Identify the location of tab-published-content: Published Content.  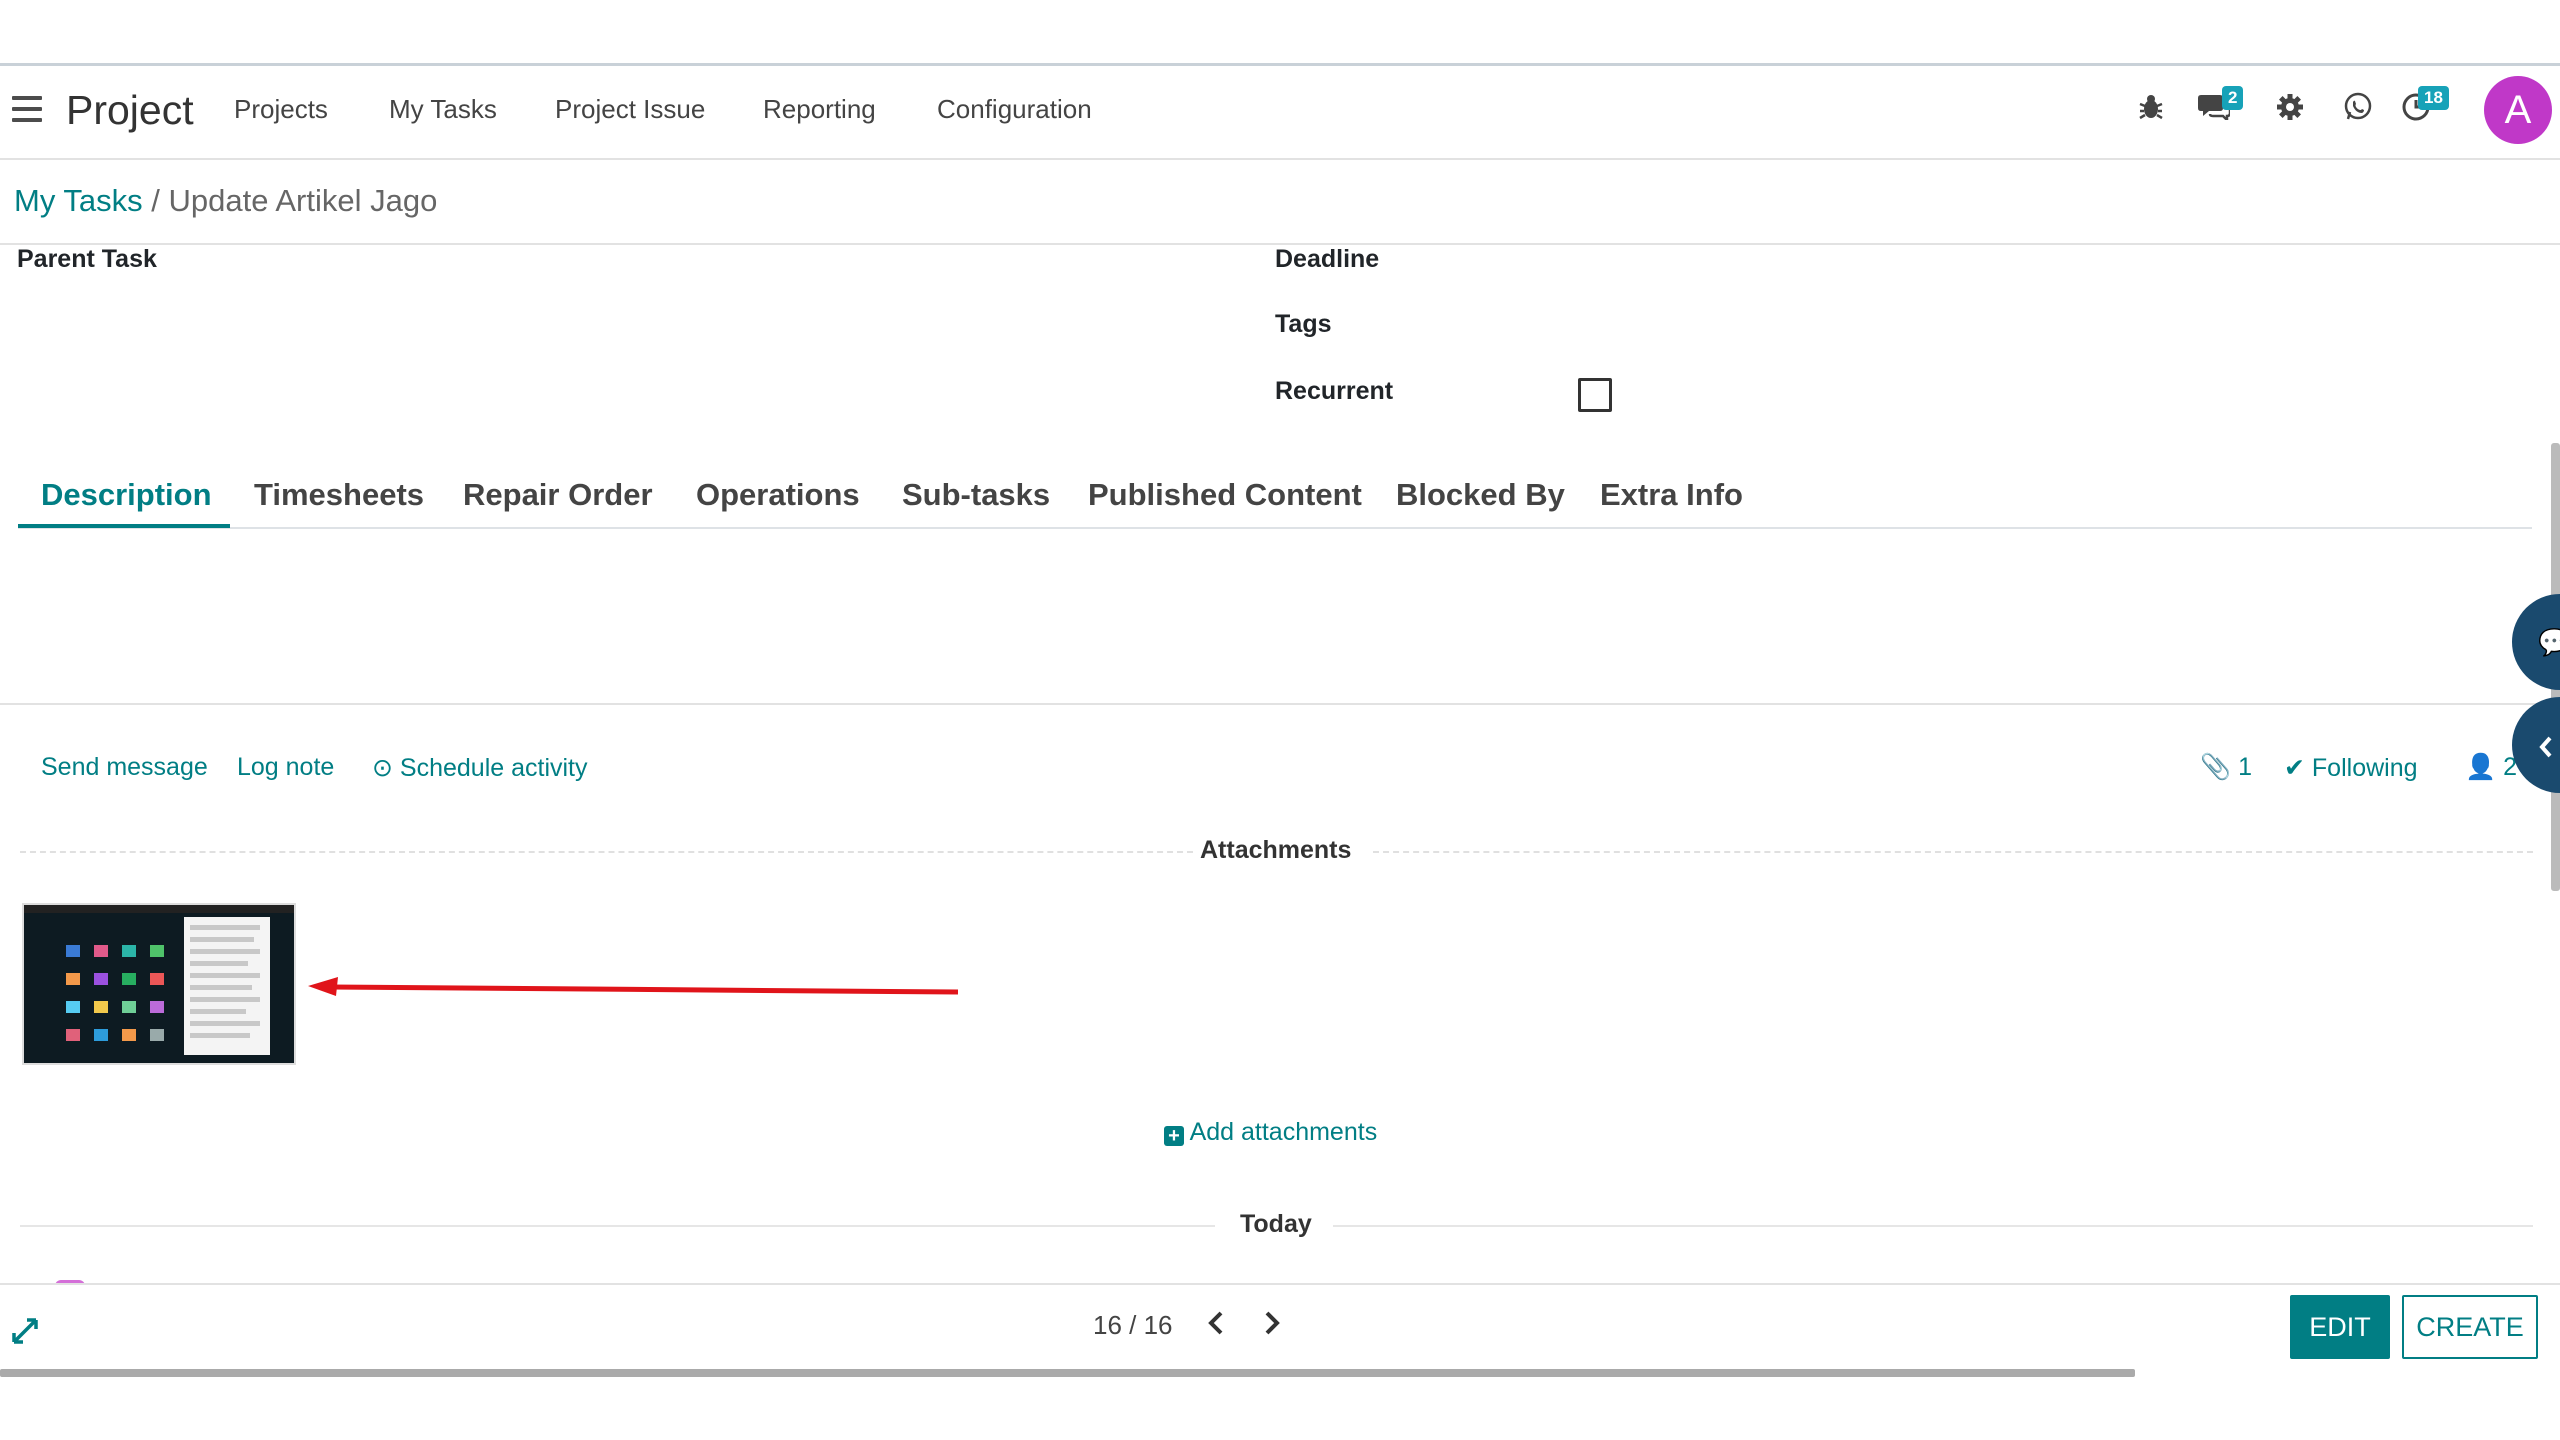
(1225, 495).